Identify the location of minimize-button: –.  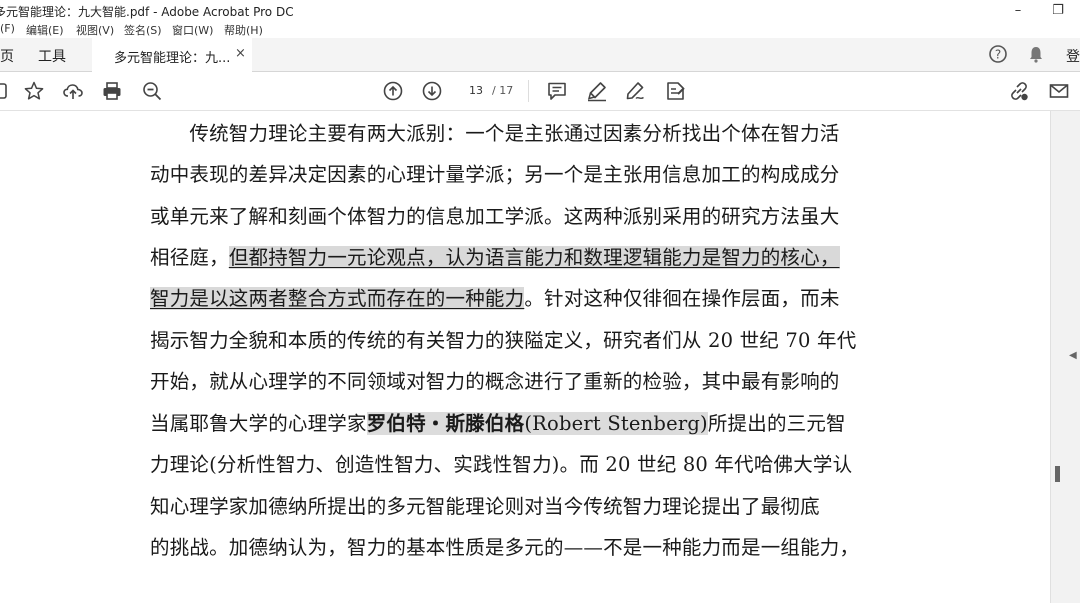
(1018, 10).